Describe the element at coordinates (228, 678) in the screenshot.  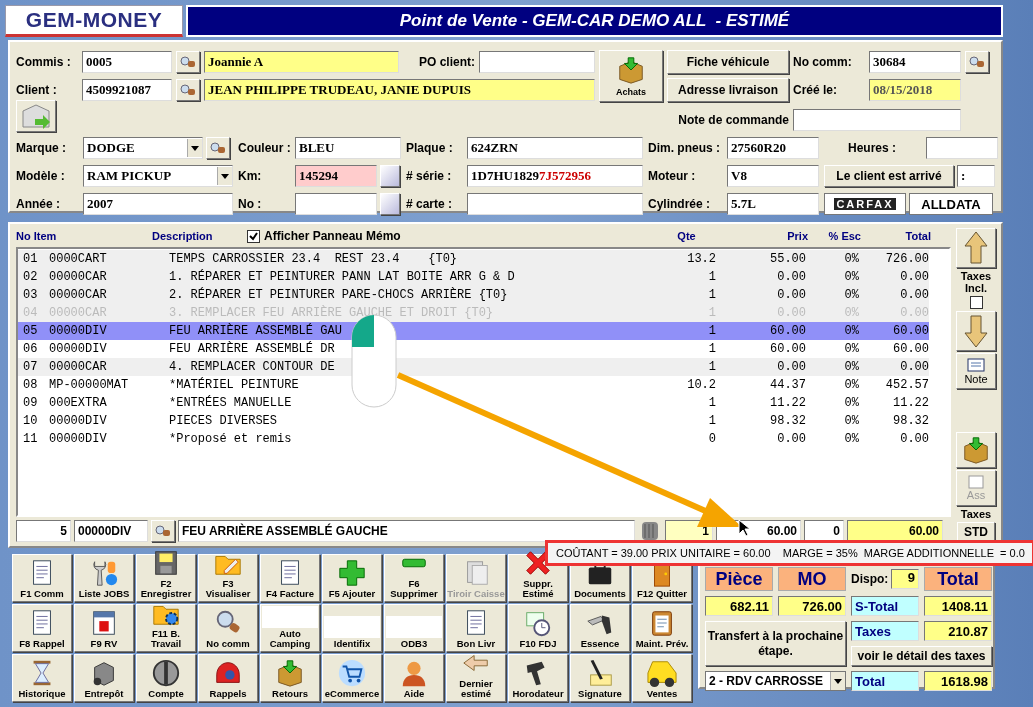
I see `toolbar-button: Rappels` at that location.